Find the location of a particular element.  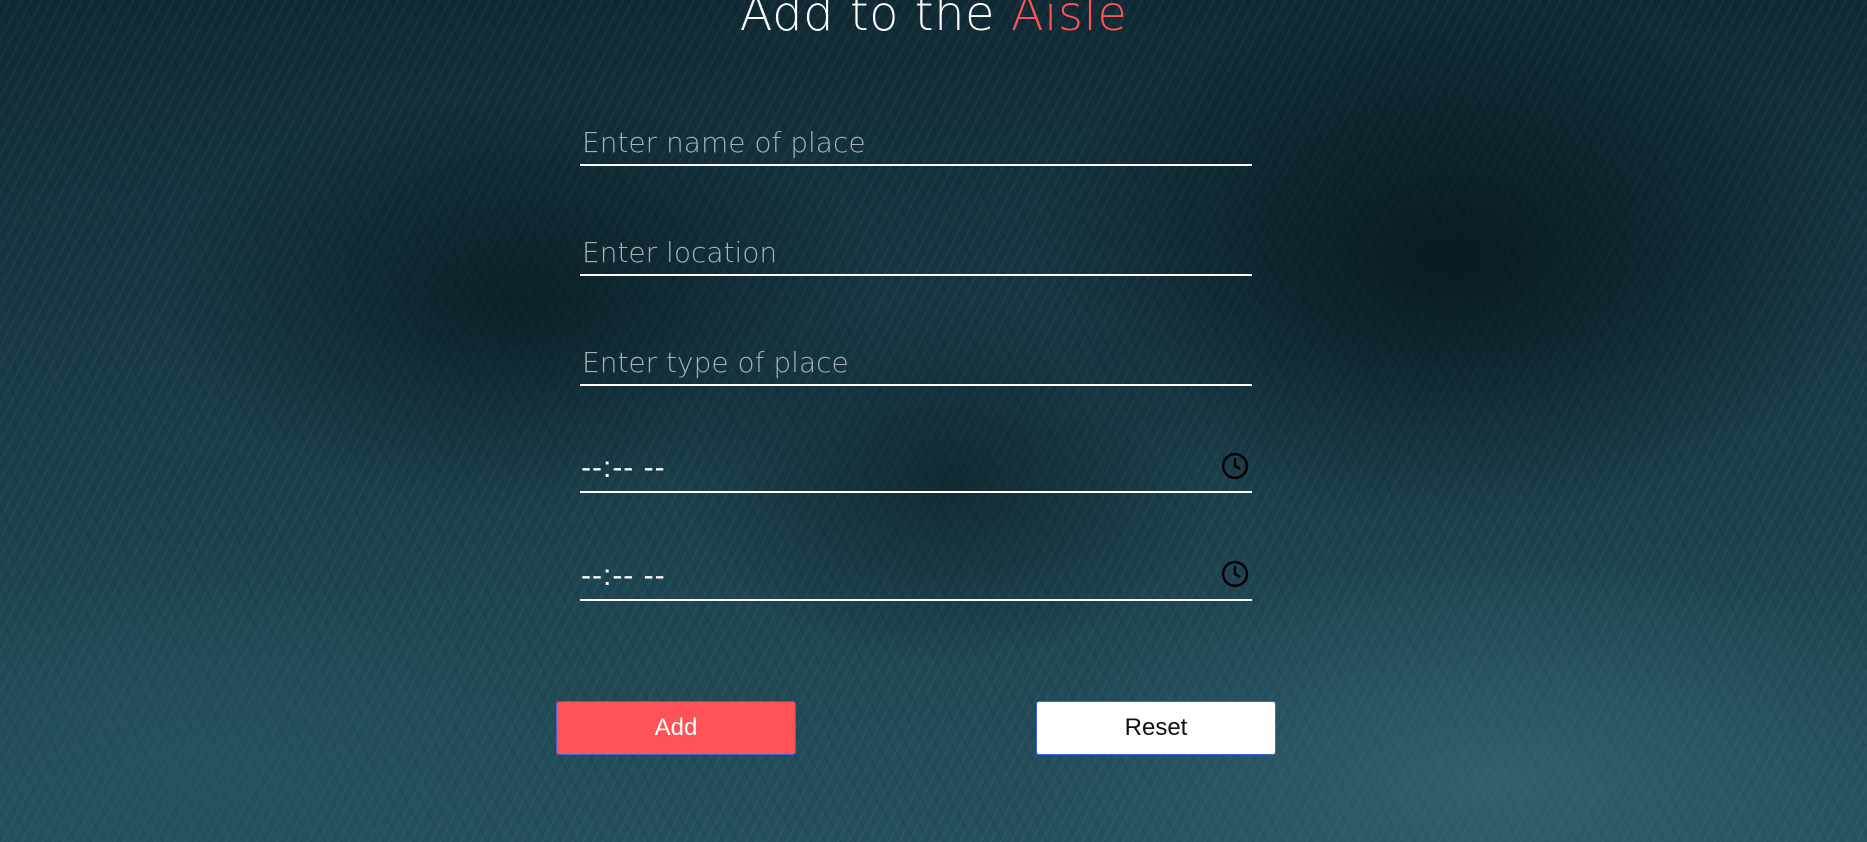

type-field-wrapper is located at coordinates (916, 358).